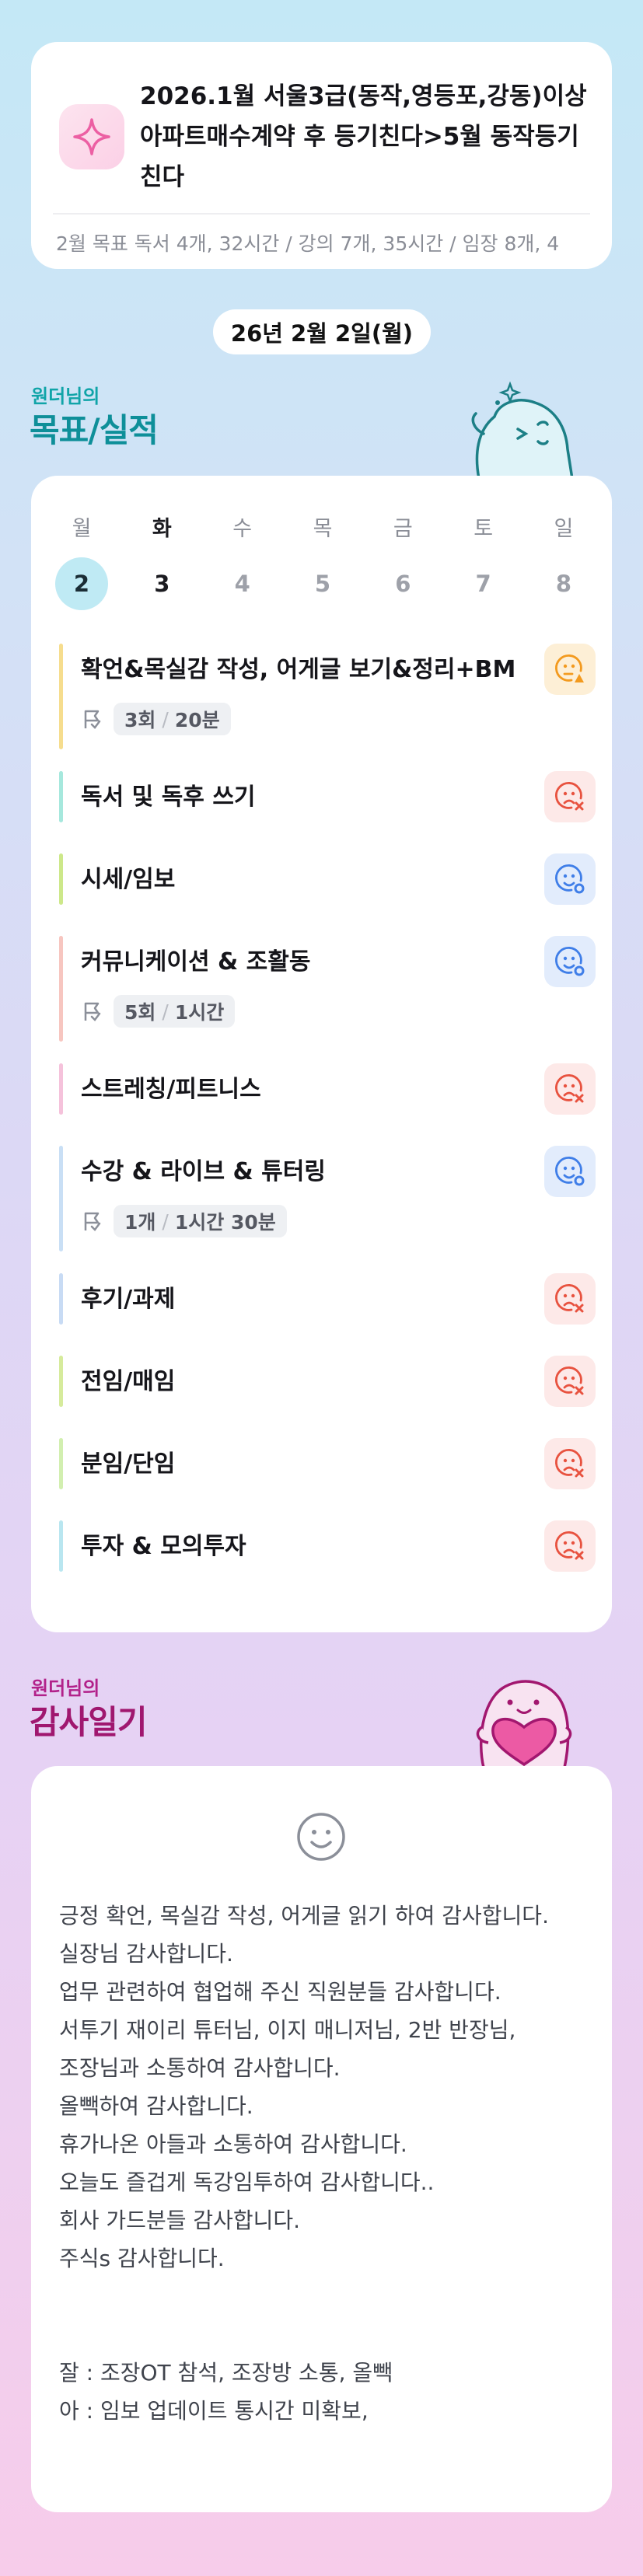  What do you see at coordinates (225, 1223) in the screenshot?
I see `task-time: 1시간 30분` at bounding box center [225, 1223].